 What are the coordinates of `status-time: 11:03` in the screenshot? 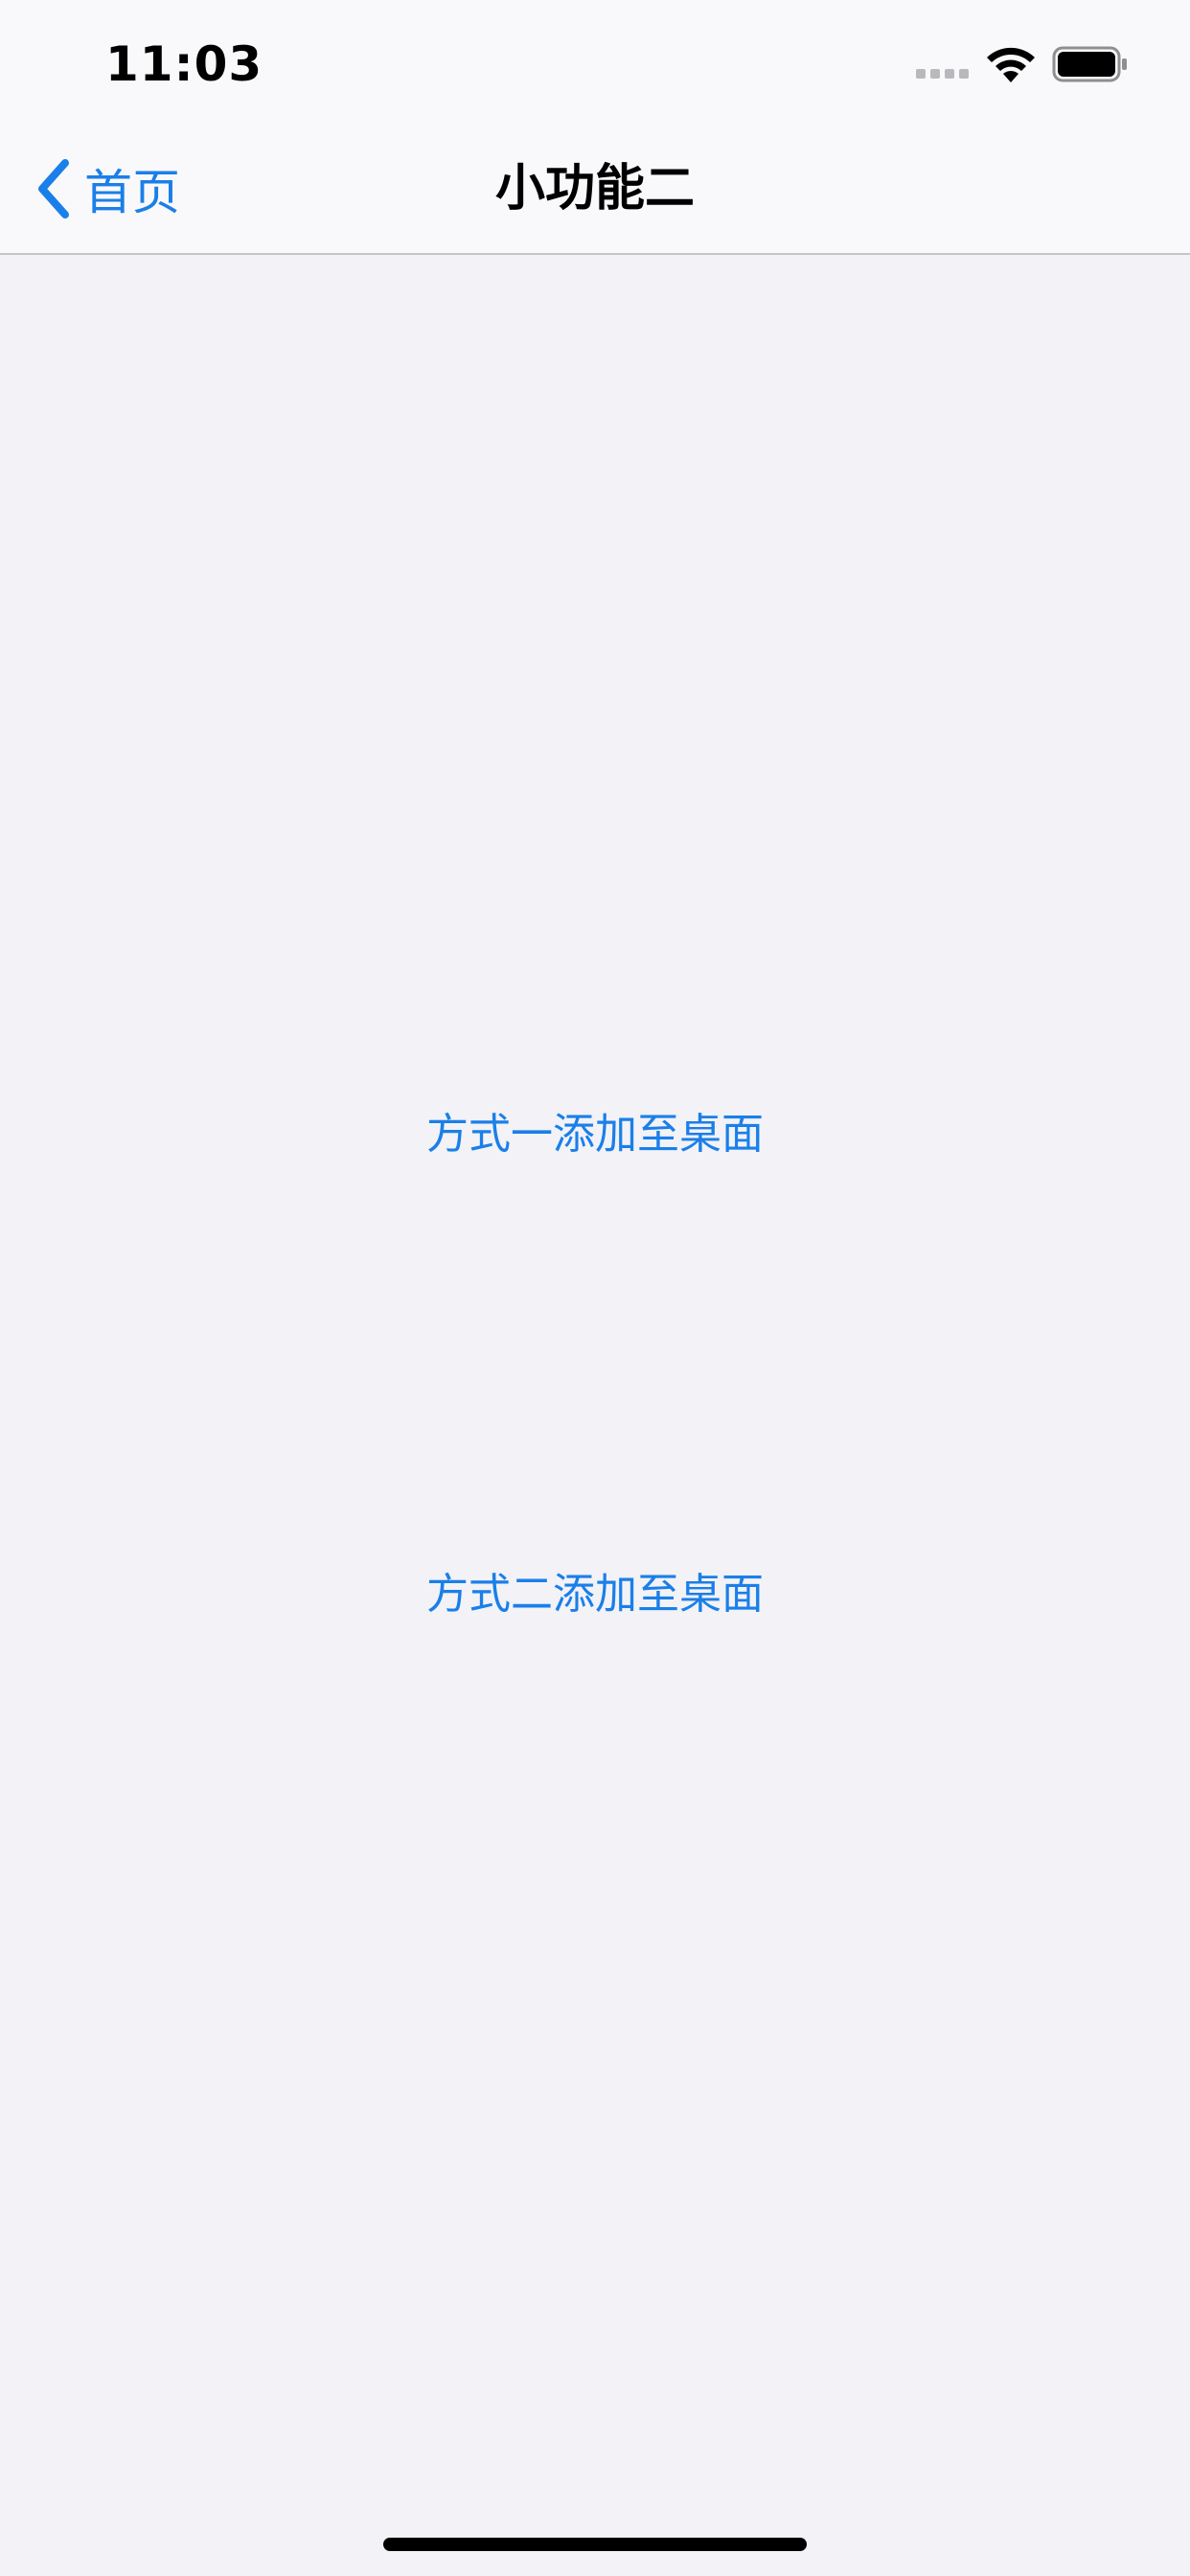 It's located at (184, 64).